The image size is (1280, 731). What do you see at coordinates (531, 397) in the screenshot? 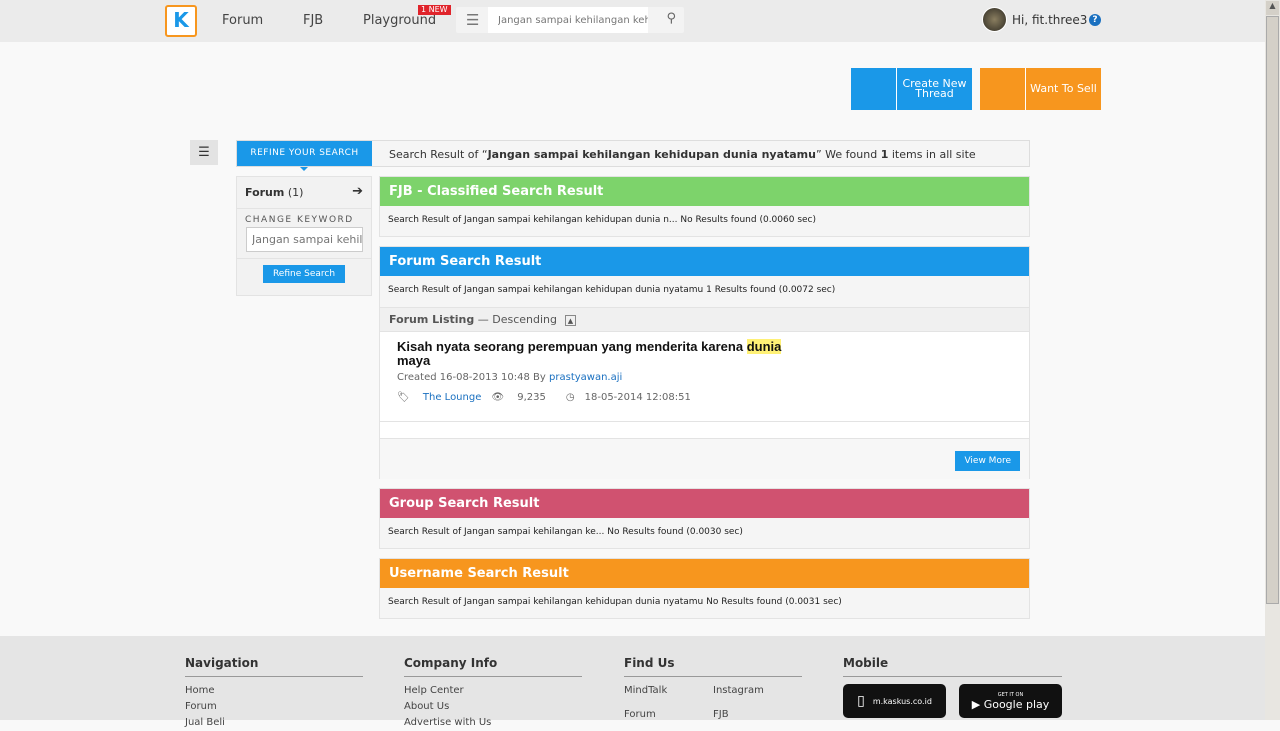
I see `view-count: 9,235` at bounding box center [531, 397].